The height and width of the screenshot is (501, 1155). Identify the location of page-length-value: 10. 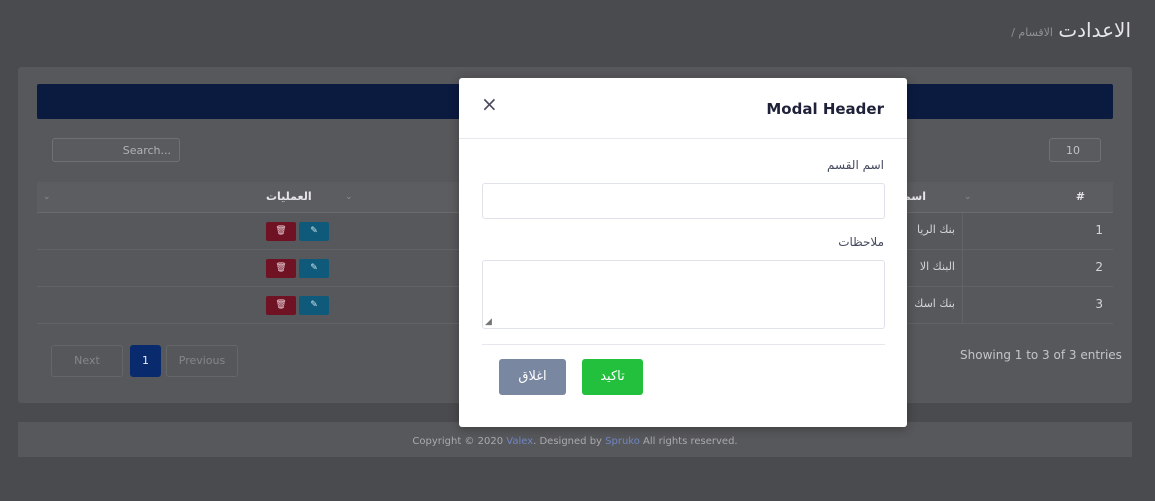
(1073, 150).